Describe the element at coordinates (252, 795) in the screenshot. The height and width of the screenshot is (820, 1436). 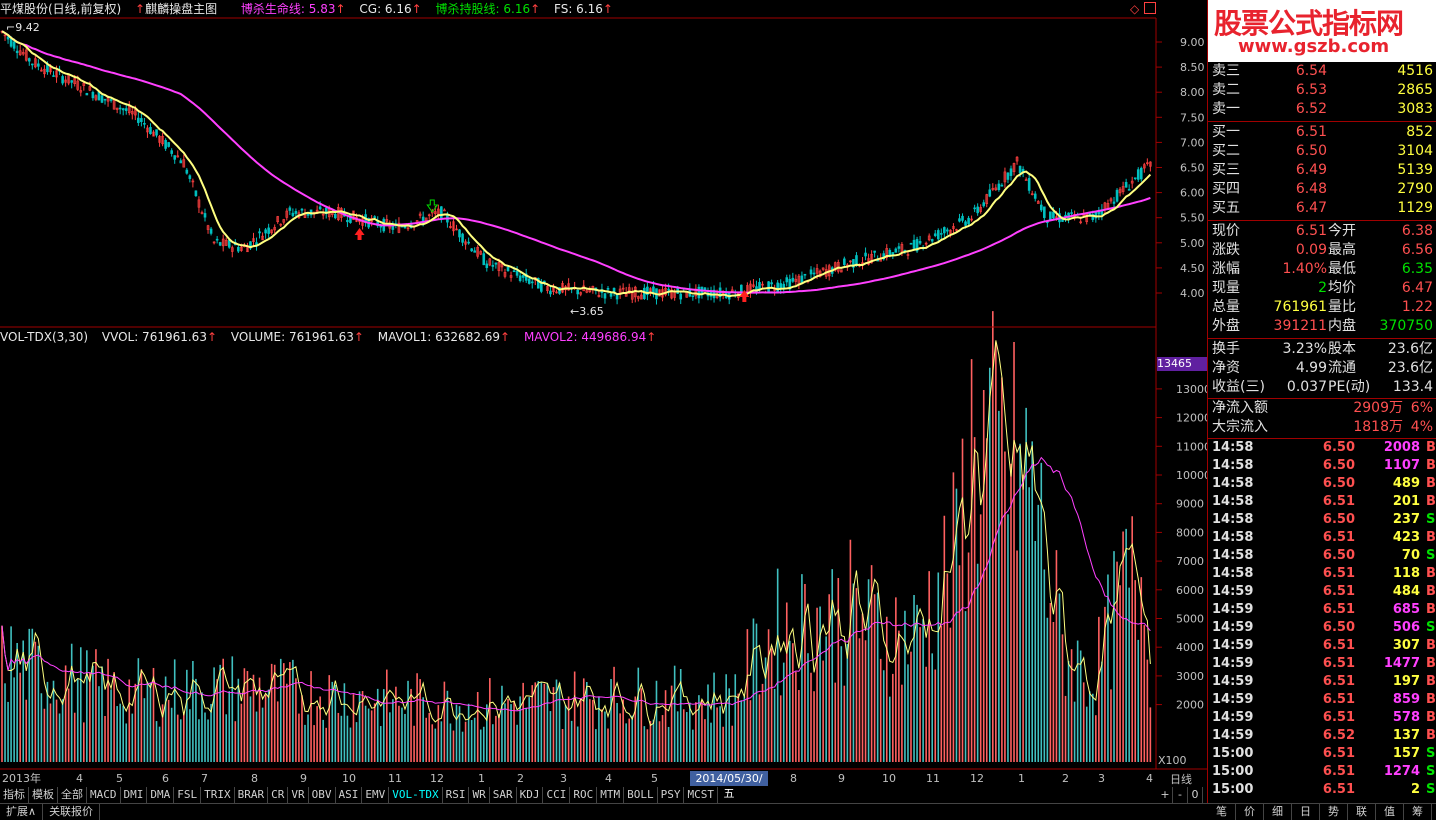
I see `tab-brar: BRAR` at that location.